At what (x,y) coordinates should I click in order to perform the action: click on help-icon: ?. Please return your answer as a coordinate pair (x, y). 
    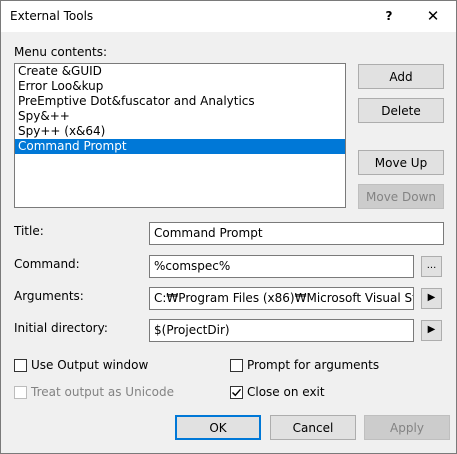
    Looking at the image, I should click on (389, 16).